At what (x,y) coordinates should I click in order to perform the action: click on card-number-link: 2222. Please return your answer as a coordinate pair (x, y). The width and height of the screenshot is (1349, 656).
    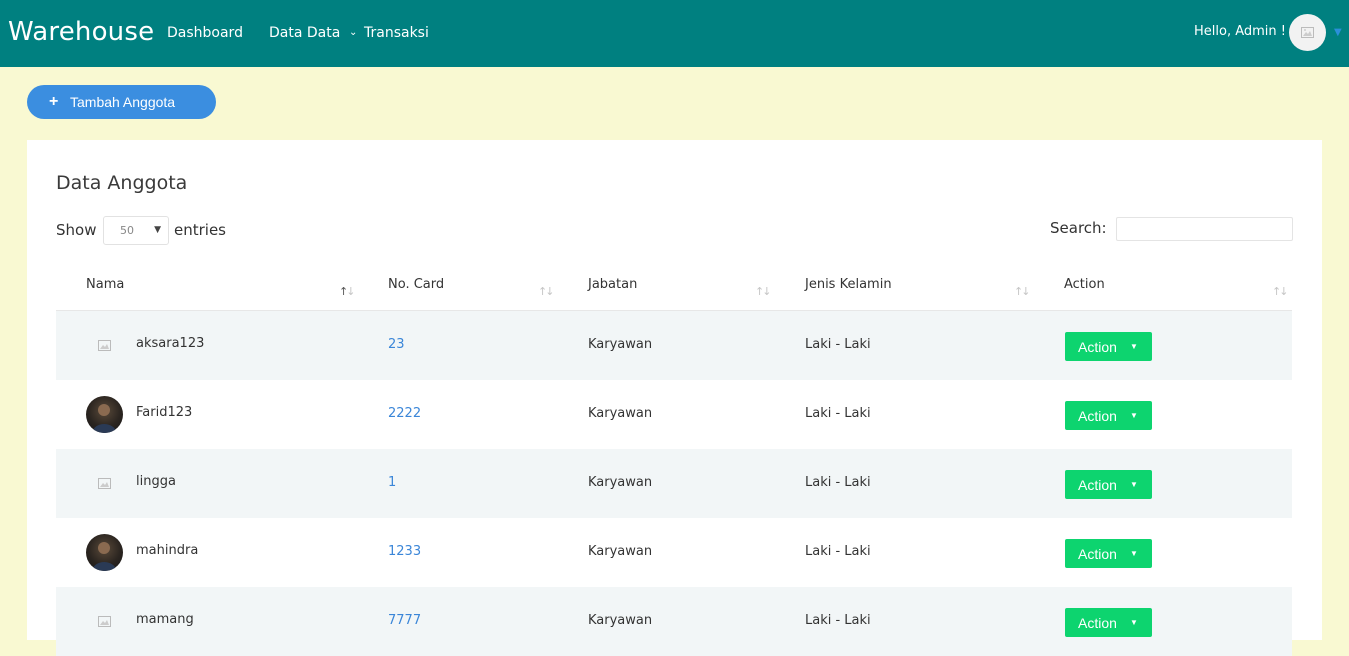
    Looking at the image, I should click on (404, 414).